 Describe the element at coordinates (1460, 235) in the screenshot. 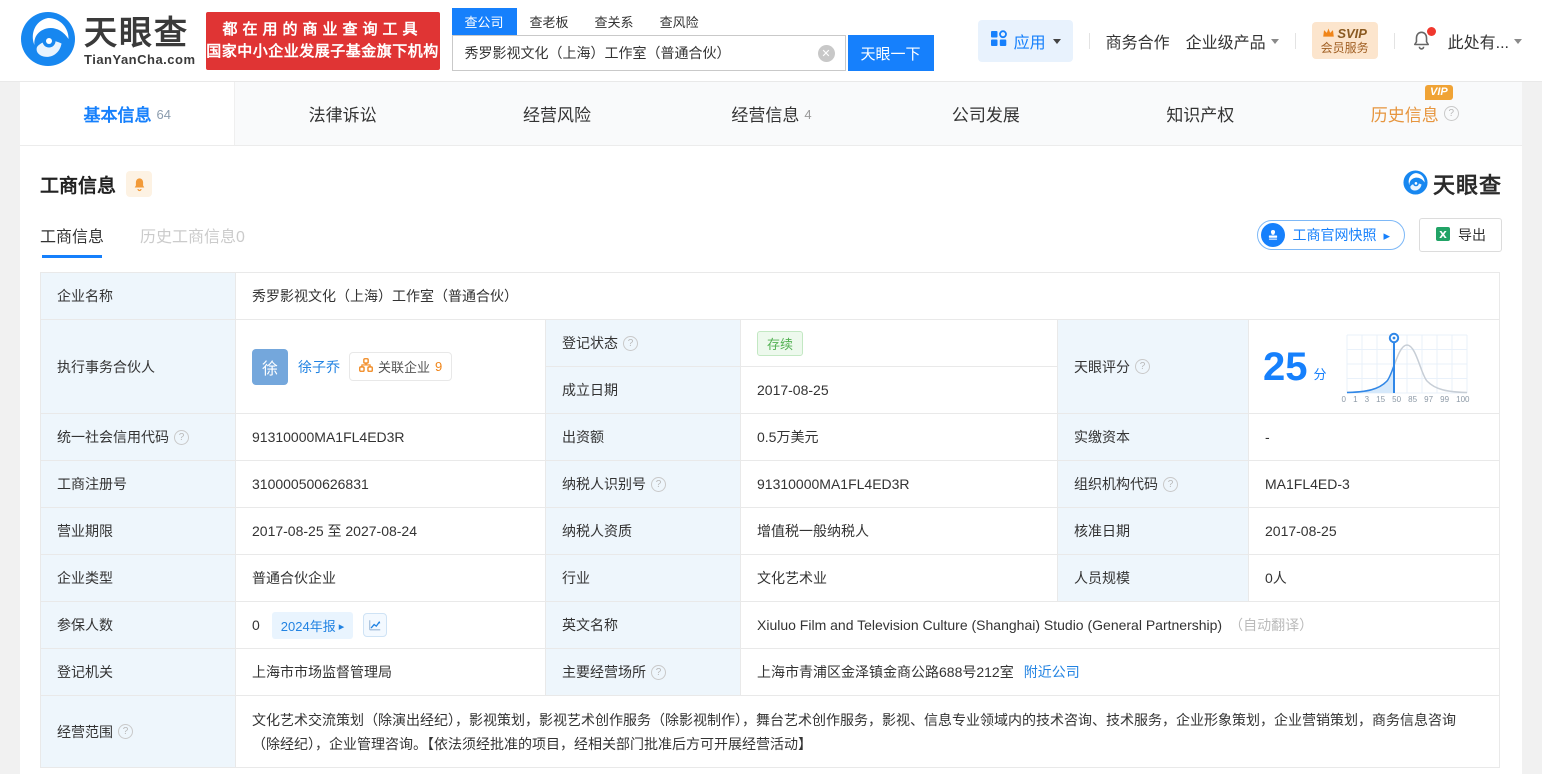

I see `export-button: X 导出` at that location.